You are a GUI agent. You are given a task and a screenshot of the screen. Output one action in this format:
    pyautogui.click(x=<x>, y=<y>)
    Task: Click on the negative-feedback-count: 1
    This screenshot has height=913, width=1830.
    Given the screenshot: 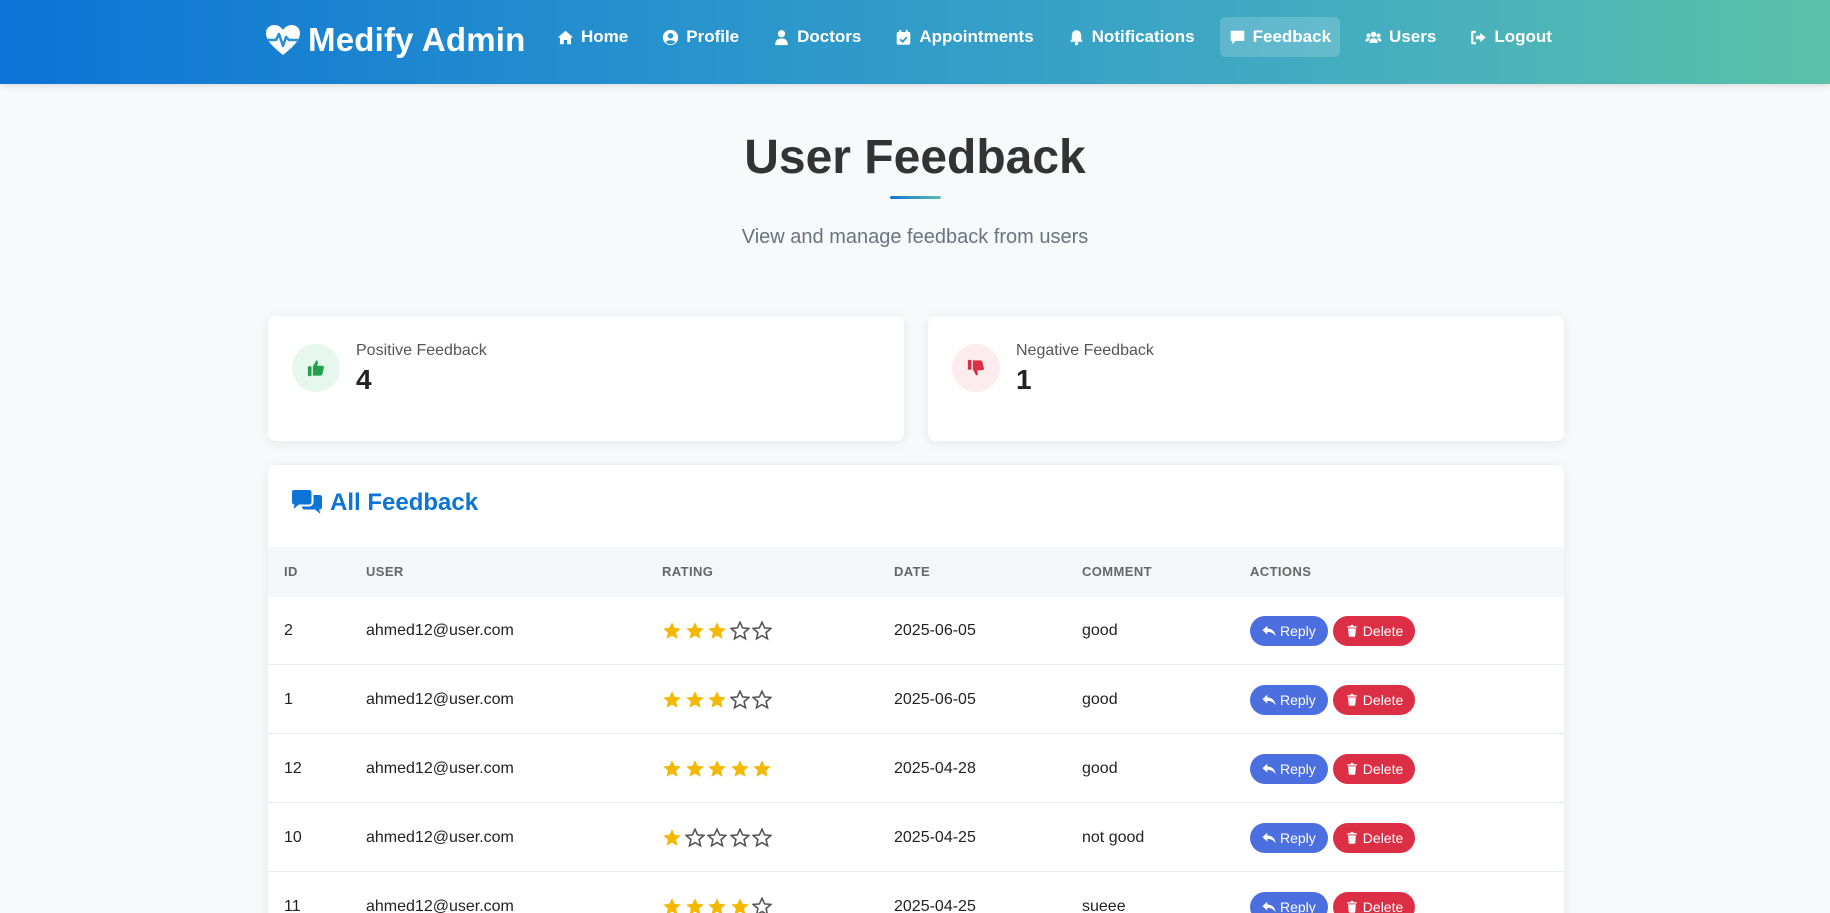 What is the action you would take?
    pyautogui.click(x=1024, y=379)
    